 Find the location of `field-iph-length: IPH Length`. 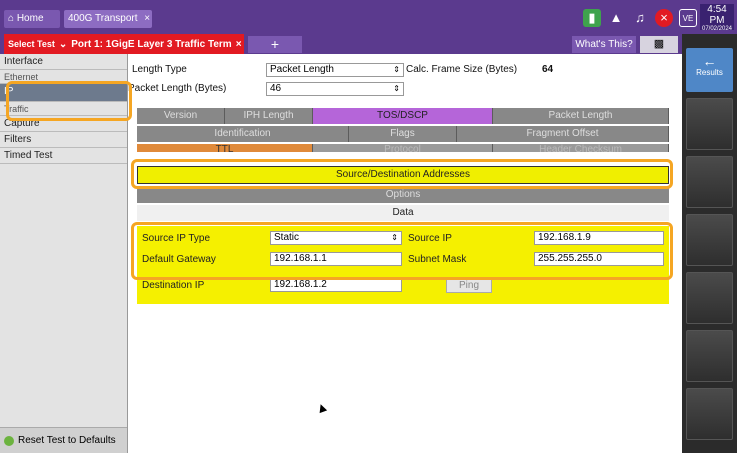

field-iph-length: IPH Length is located at coordinates (269, 116).